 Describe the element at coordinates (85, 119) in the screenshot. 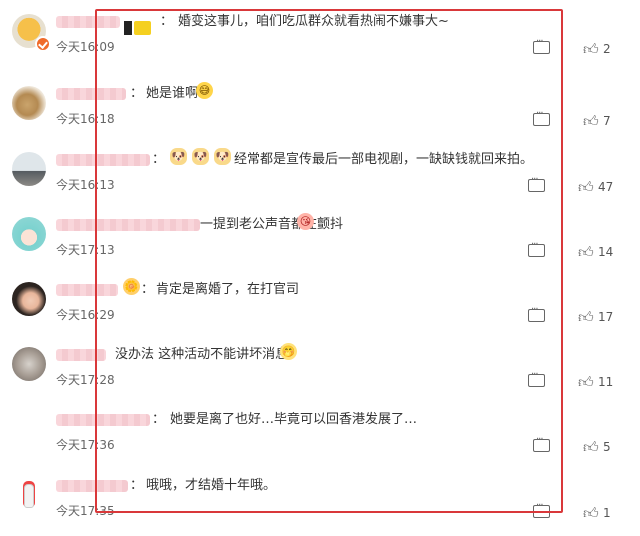

I see `comment-time: 今天16:18` at that location.